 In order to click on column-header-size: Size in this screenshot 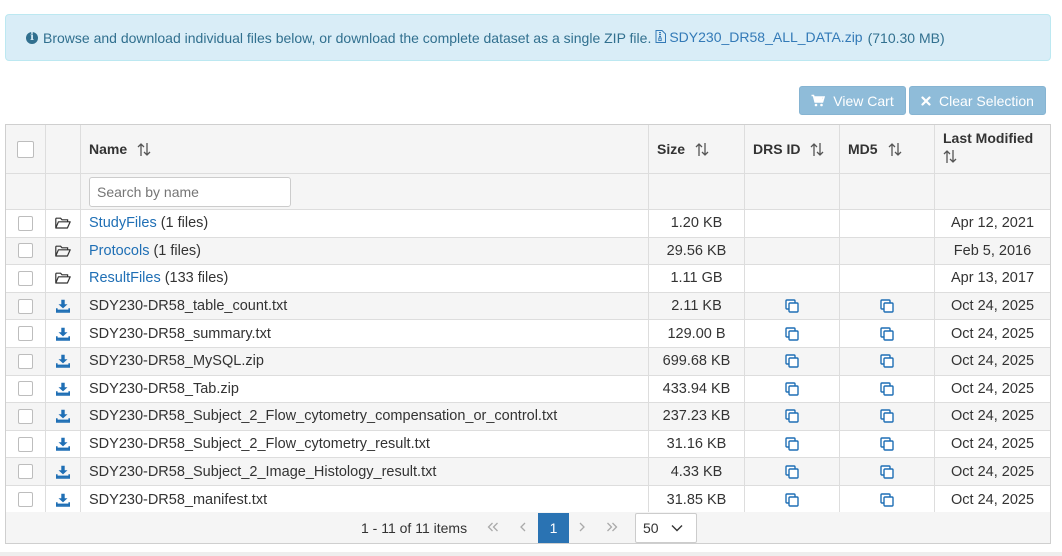, I will do `click(697, 149)`.